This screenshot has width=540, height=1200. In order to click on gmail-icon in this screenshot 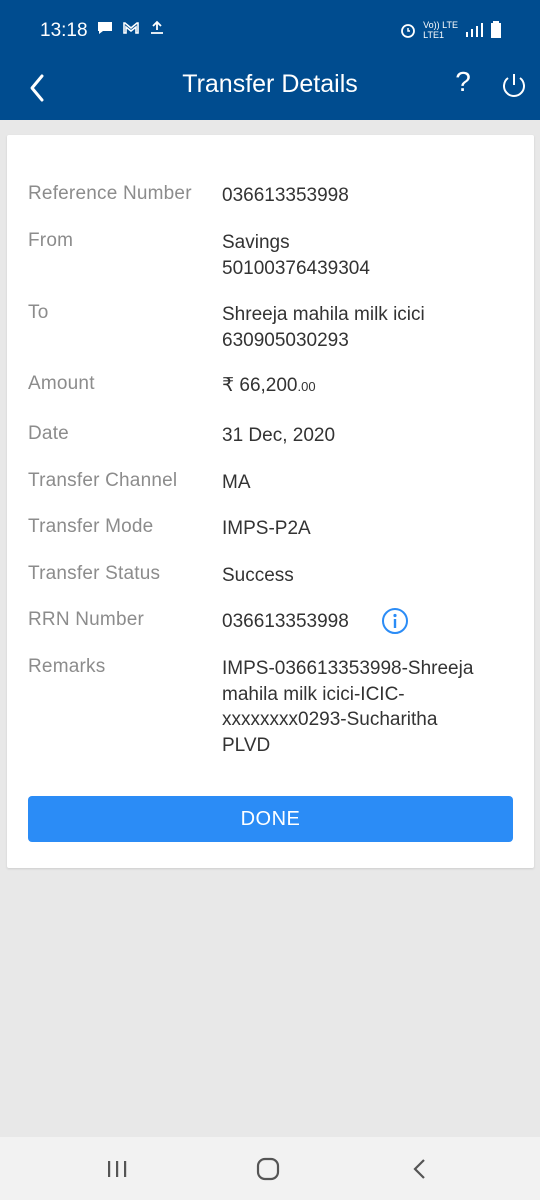, I will do `click(131, 28)`.